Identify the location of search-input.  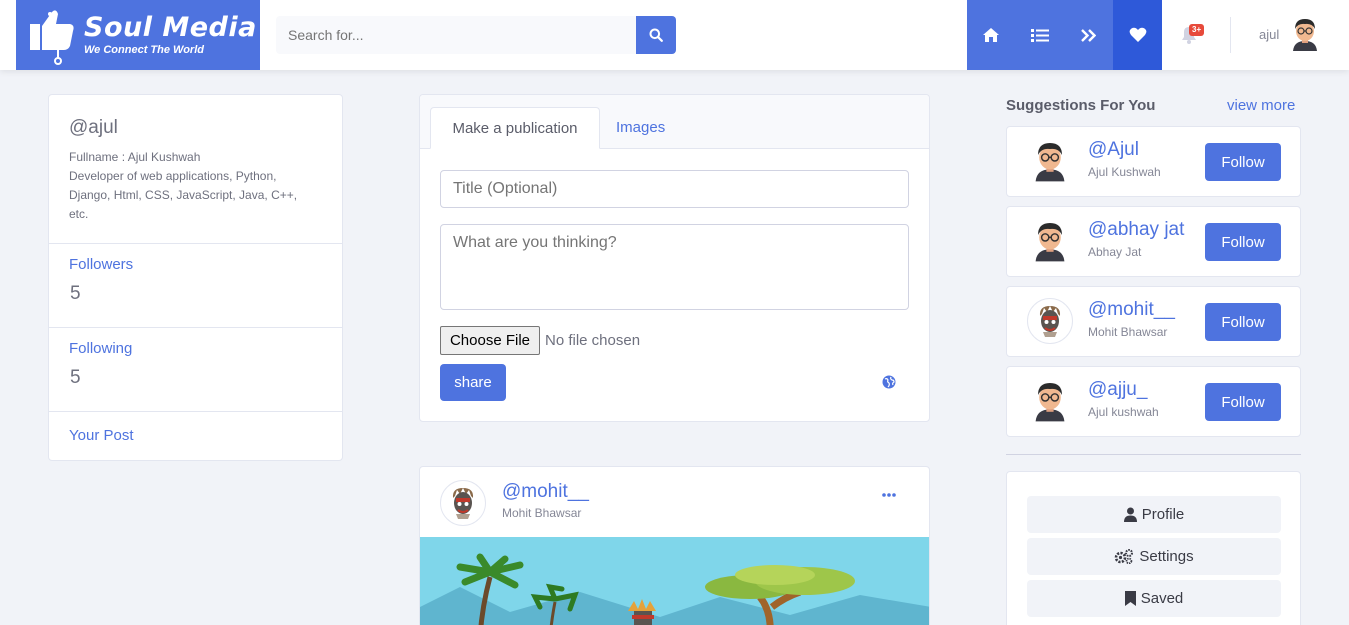
(456, 35).